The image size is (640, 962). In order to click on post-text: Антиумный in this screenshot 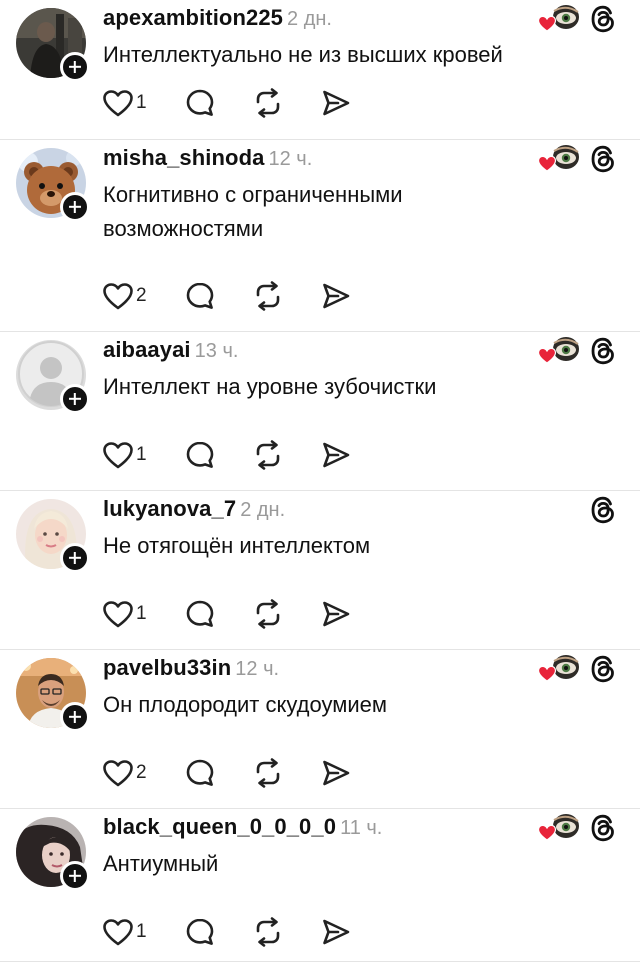, I will do `click(161, 863)`.